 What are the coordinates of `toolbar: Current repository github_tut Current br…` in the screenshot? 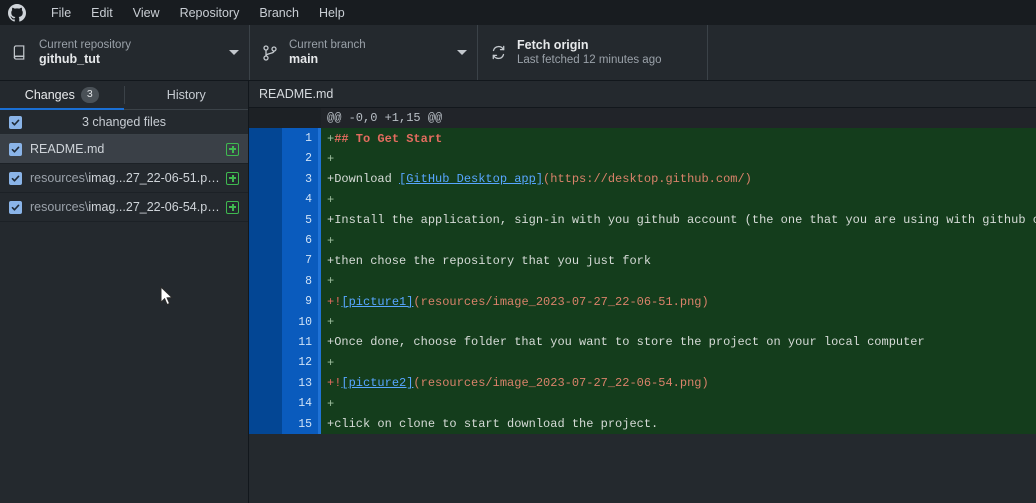 It's located at (518, 53).